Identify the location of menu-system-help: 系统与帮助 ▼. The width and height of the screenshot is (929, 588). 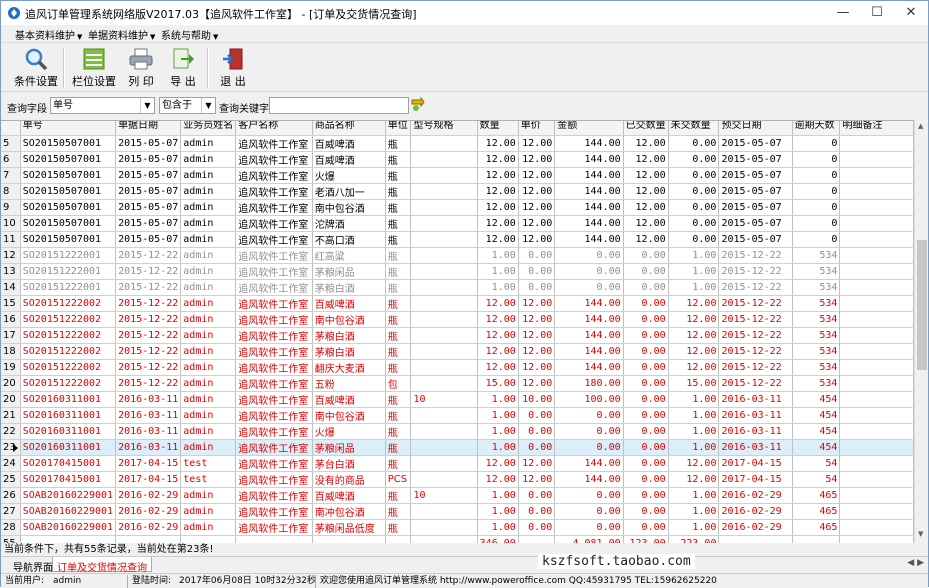
(189, 34).